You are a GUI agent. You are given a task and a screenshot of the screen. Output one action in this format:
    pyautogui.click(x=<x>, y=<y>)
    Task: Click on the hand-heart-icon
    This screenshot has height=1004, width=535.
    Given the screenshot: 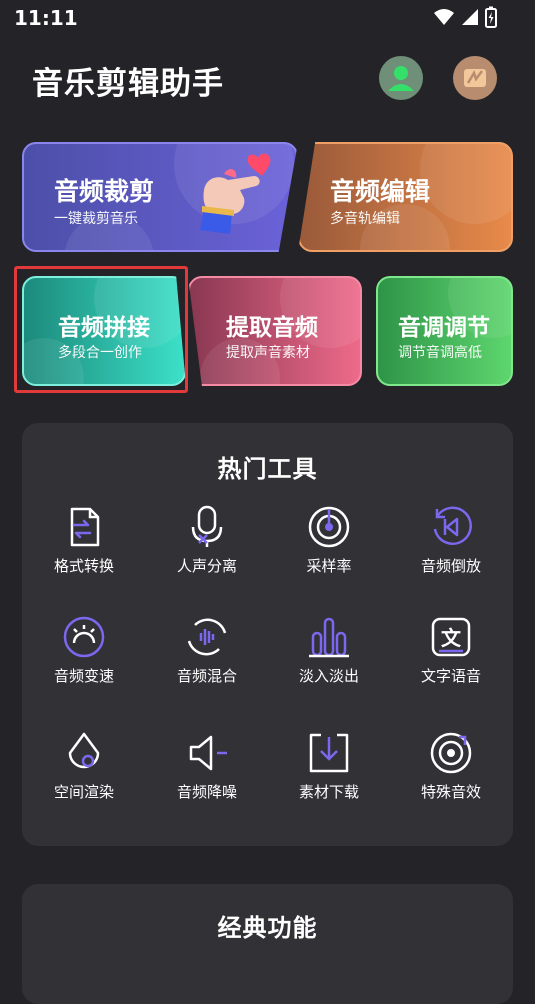 What is the action you would take?
    pyautogui.click(x=235, y=193)
    